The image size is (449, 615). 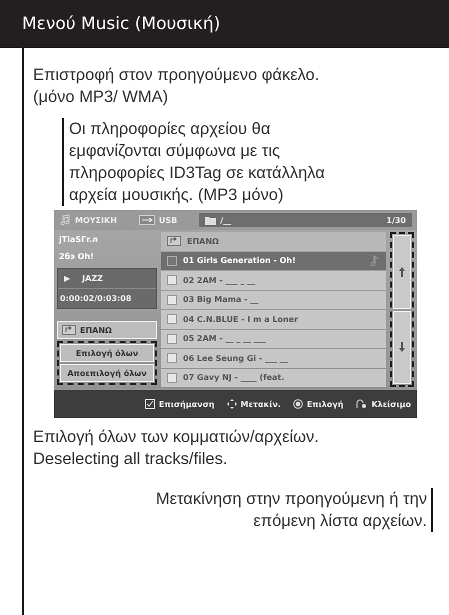 What do you see at coordinates (121, 24) in the screenshot?
I see `section-title: Μενού Music (Μουσική)` at bounding box center [121, 24].